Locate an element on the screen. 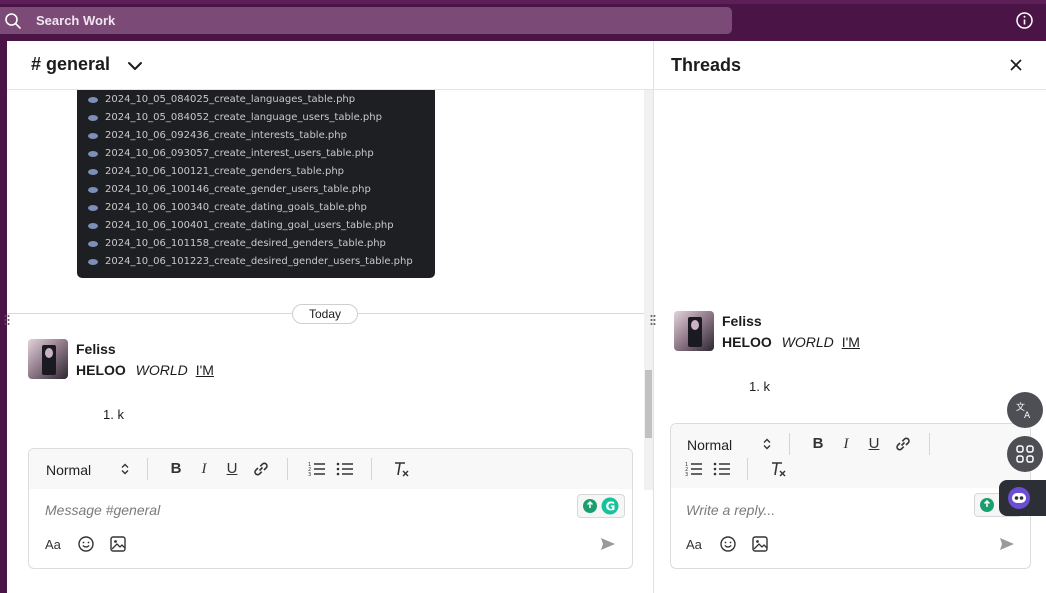 Image resolution: width=1046 pixels, height=593 pixels. apps-grid-icon is located at coordinates (1025, 454).